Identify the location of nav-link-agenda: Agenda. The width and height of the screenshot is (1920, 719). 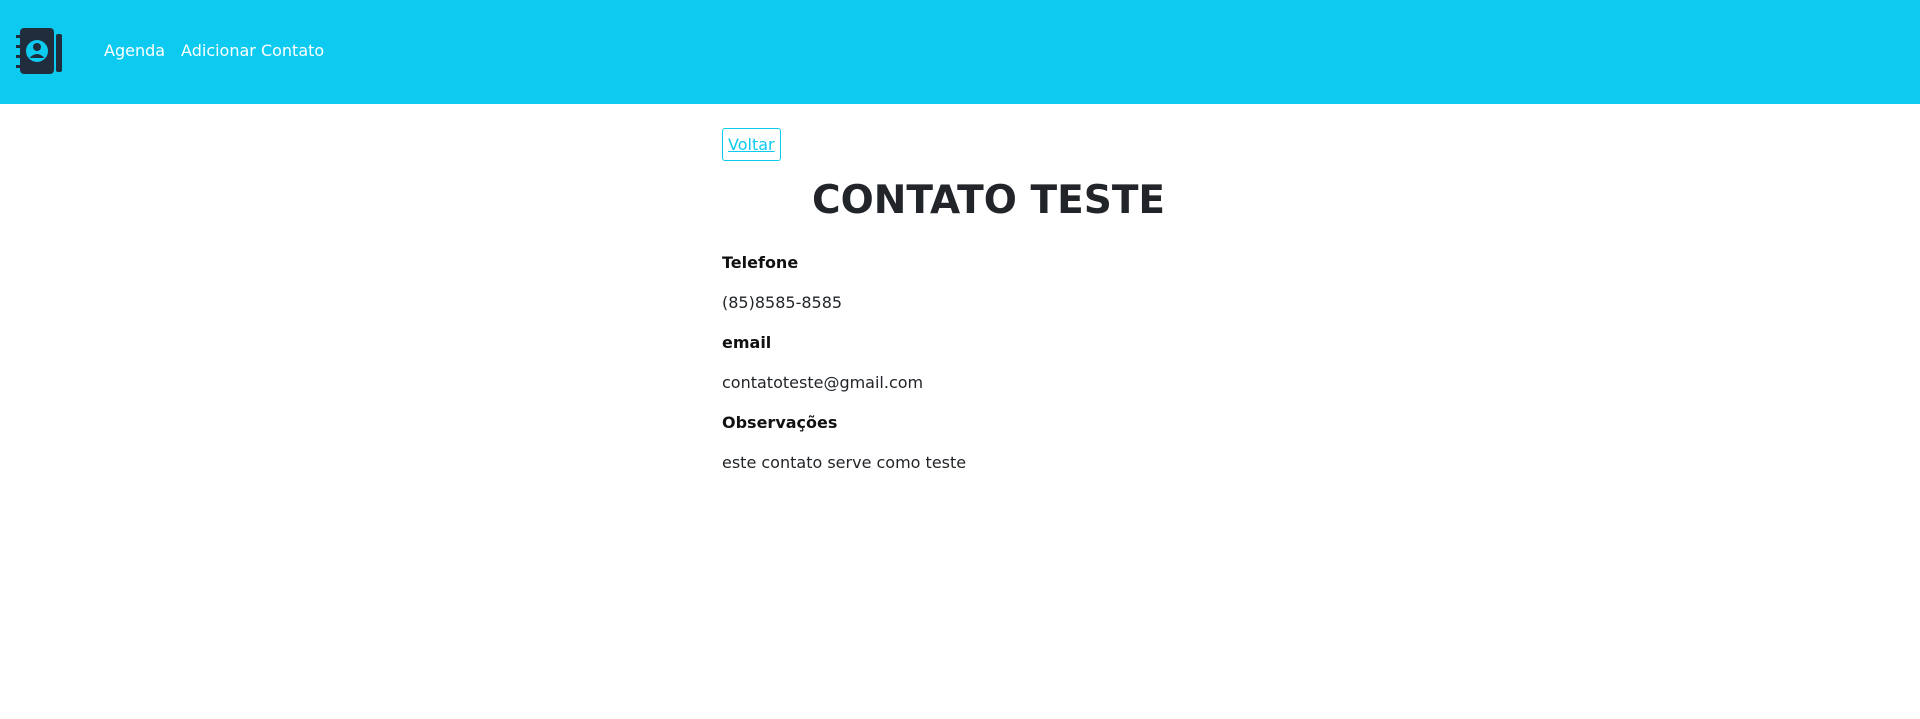
(134, 51).